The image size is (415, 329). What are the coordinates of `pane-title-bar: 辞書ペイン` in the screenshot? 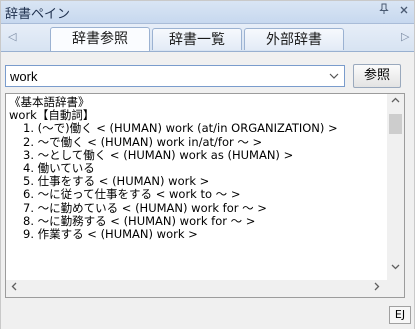 It's located at (207, 12).